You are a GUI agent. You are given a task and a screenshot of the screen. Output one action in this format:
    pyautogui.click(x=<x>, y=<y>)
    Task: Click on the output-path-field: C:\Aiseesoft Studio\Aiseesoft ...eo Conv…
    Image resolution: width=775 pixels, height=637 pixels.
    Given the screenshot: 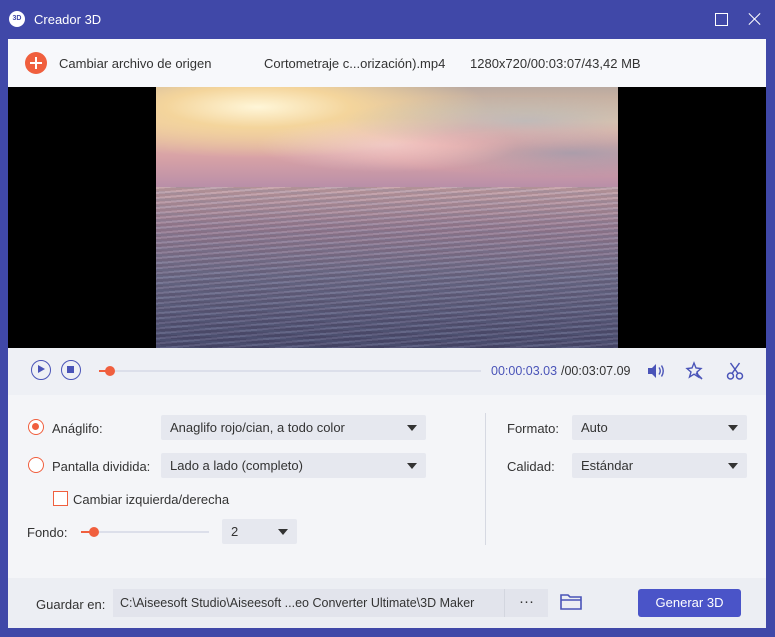 What is the action you would take?
    pyautogui.click(x=308, y=603)
    